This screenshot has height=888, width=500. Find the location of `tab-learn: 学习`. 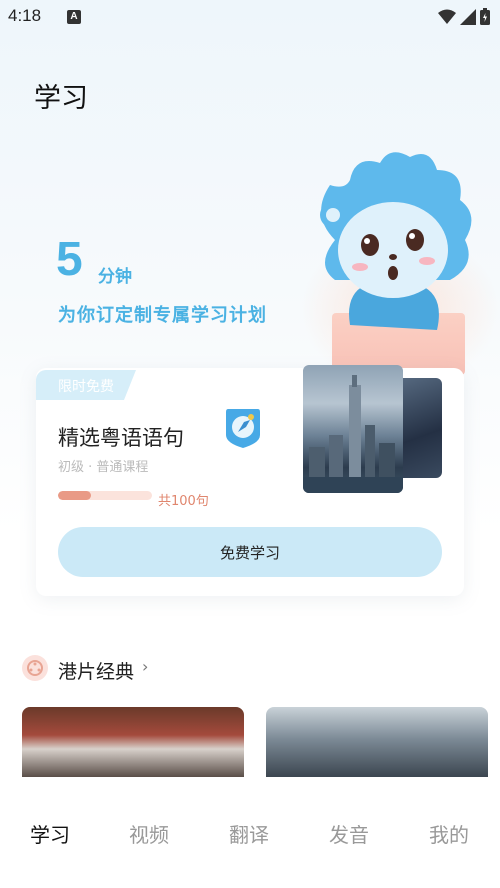

tab-learn: 学习 is located at coordinates (50, 833).